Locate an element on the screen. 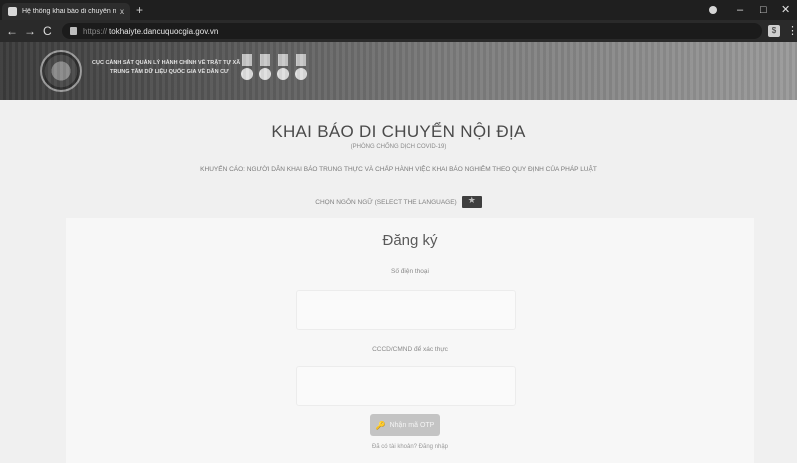 The width and height of the screenshot is (797, 463). url-prefix: https:// is located at coordinates (95, 31).